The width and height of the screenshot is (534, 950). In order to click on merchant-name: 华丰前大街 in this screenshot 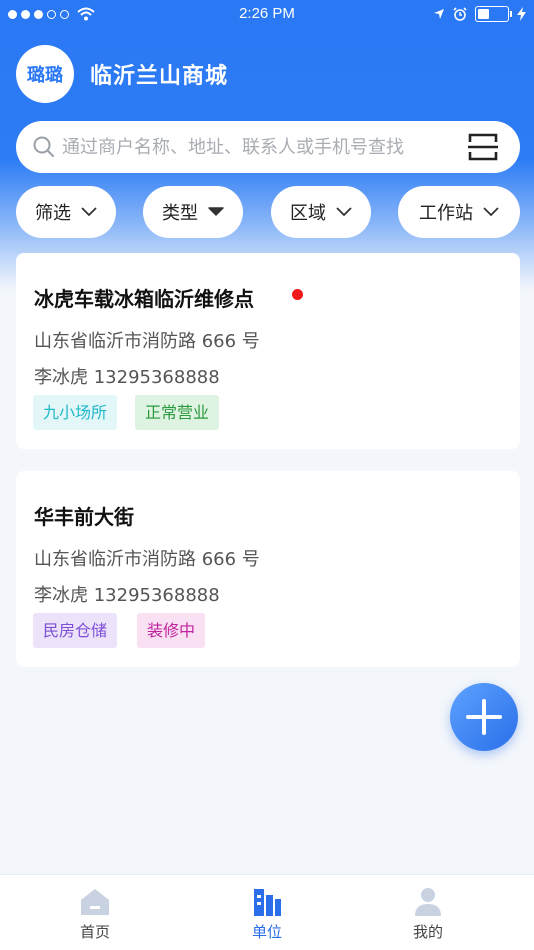, I will do `click(84, 517)`.